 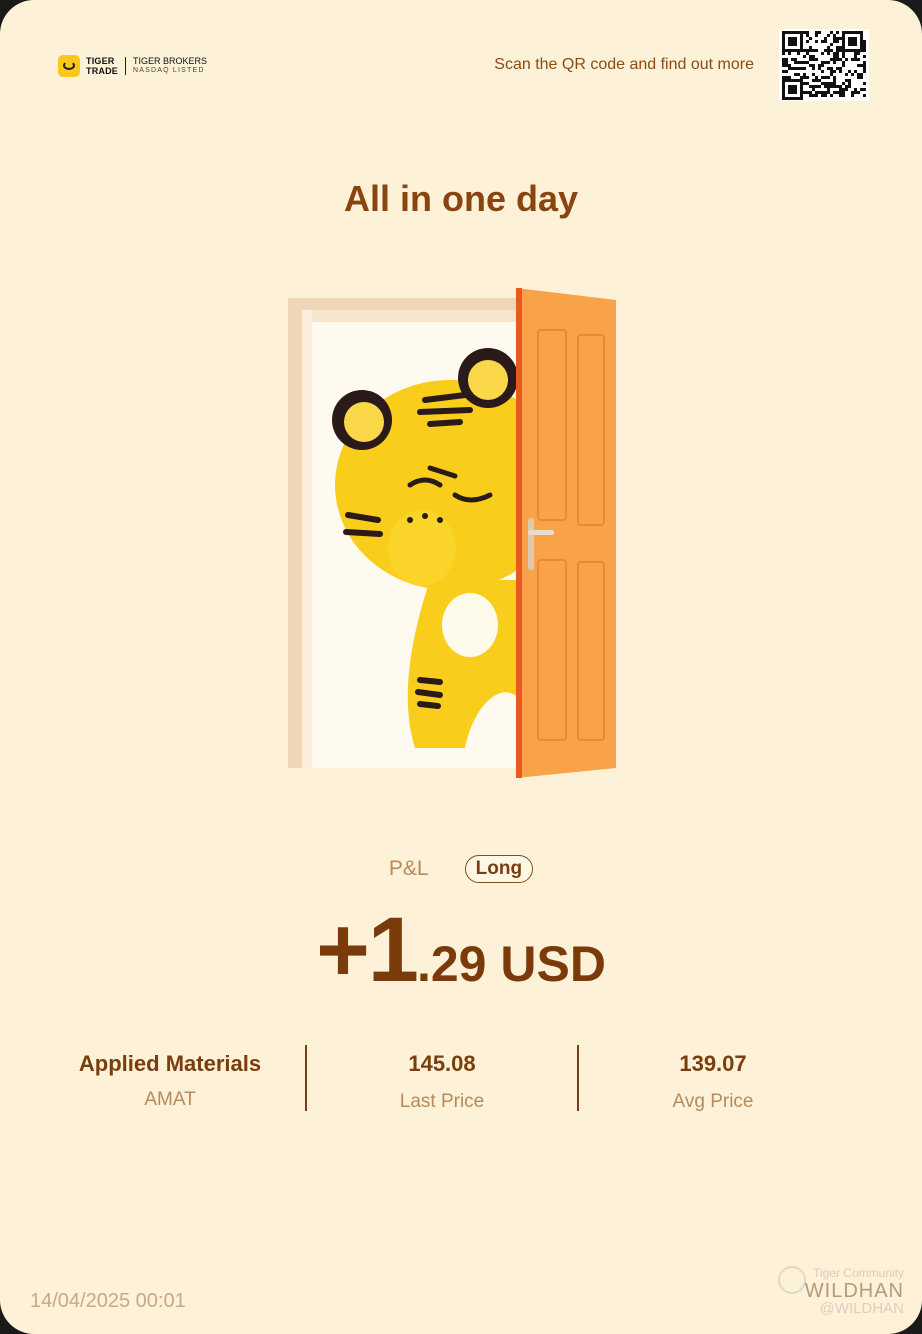 What do you see at coordinates (861, 1308) in the screenshot?
I see `watermark-handle: @WILDHAN` at bounding box center [861, 1308].